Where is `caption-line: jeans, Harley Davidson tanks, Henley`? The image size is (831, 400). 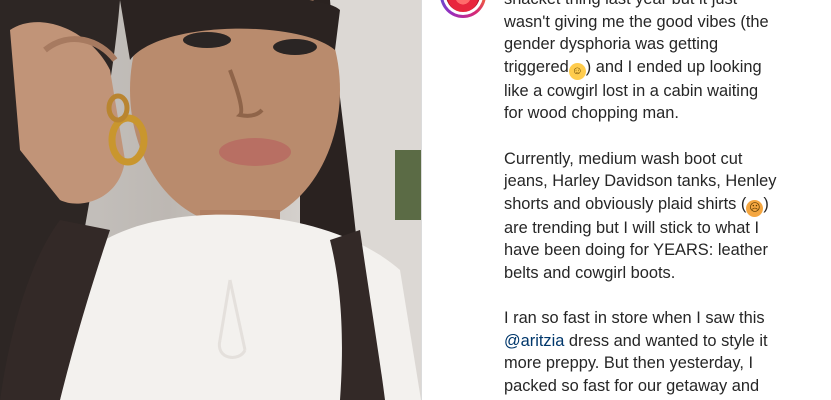
caption-line: jeans, Harley Davidson tanks, Henley is located at coordinates (640, 181).